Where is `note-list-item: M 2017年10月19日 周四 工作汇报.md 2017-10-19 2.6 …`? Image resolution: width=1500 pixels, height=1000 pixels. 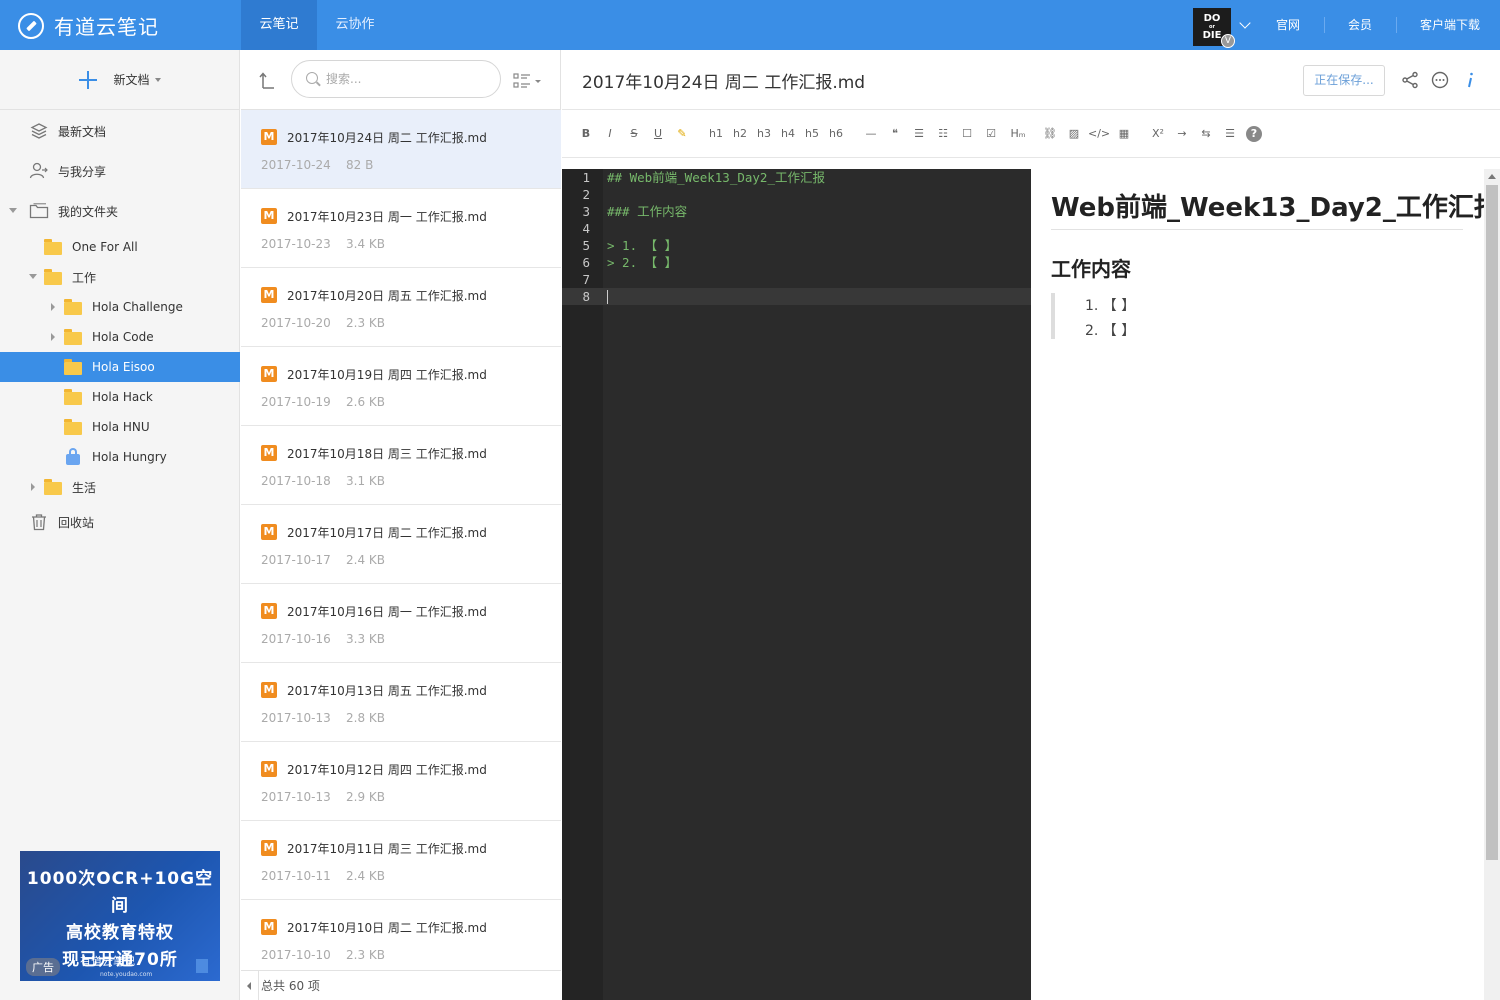 note-list-item: M 2017年10月19日 周四 工作汇报.md 2017-10-19 2.6 … is located at coordinates (401, 386).